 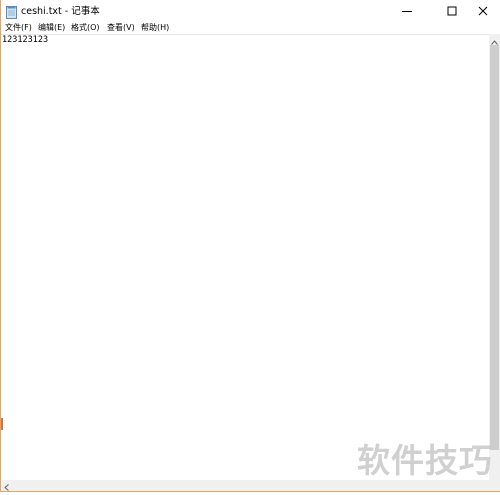 I want to click on minimize-icon, so click(x=407, y=10).